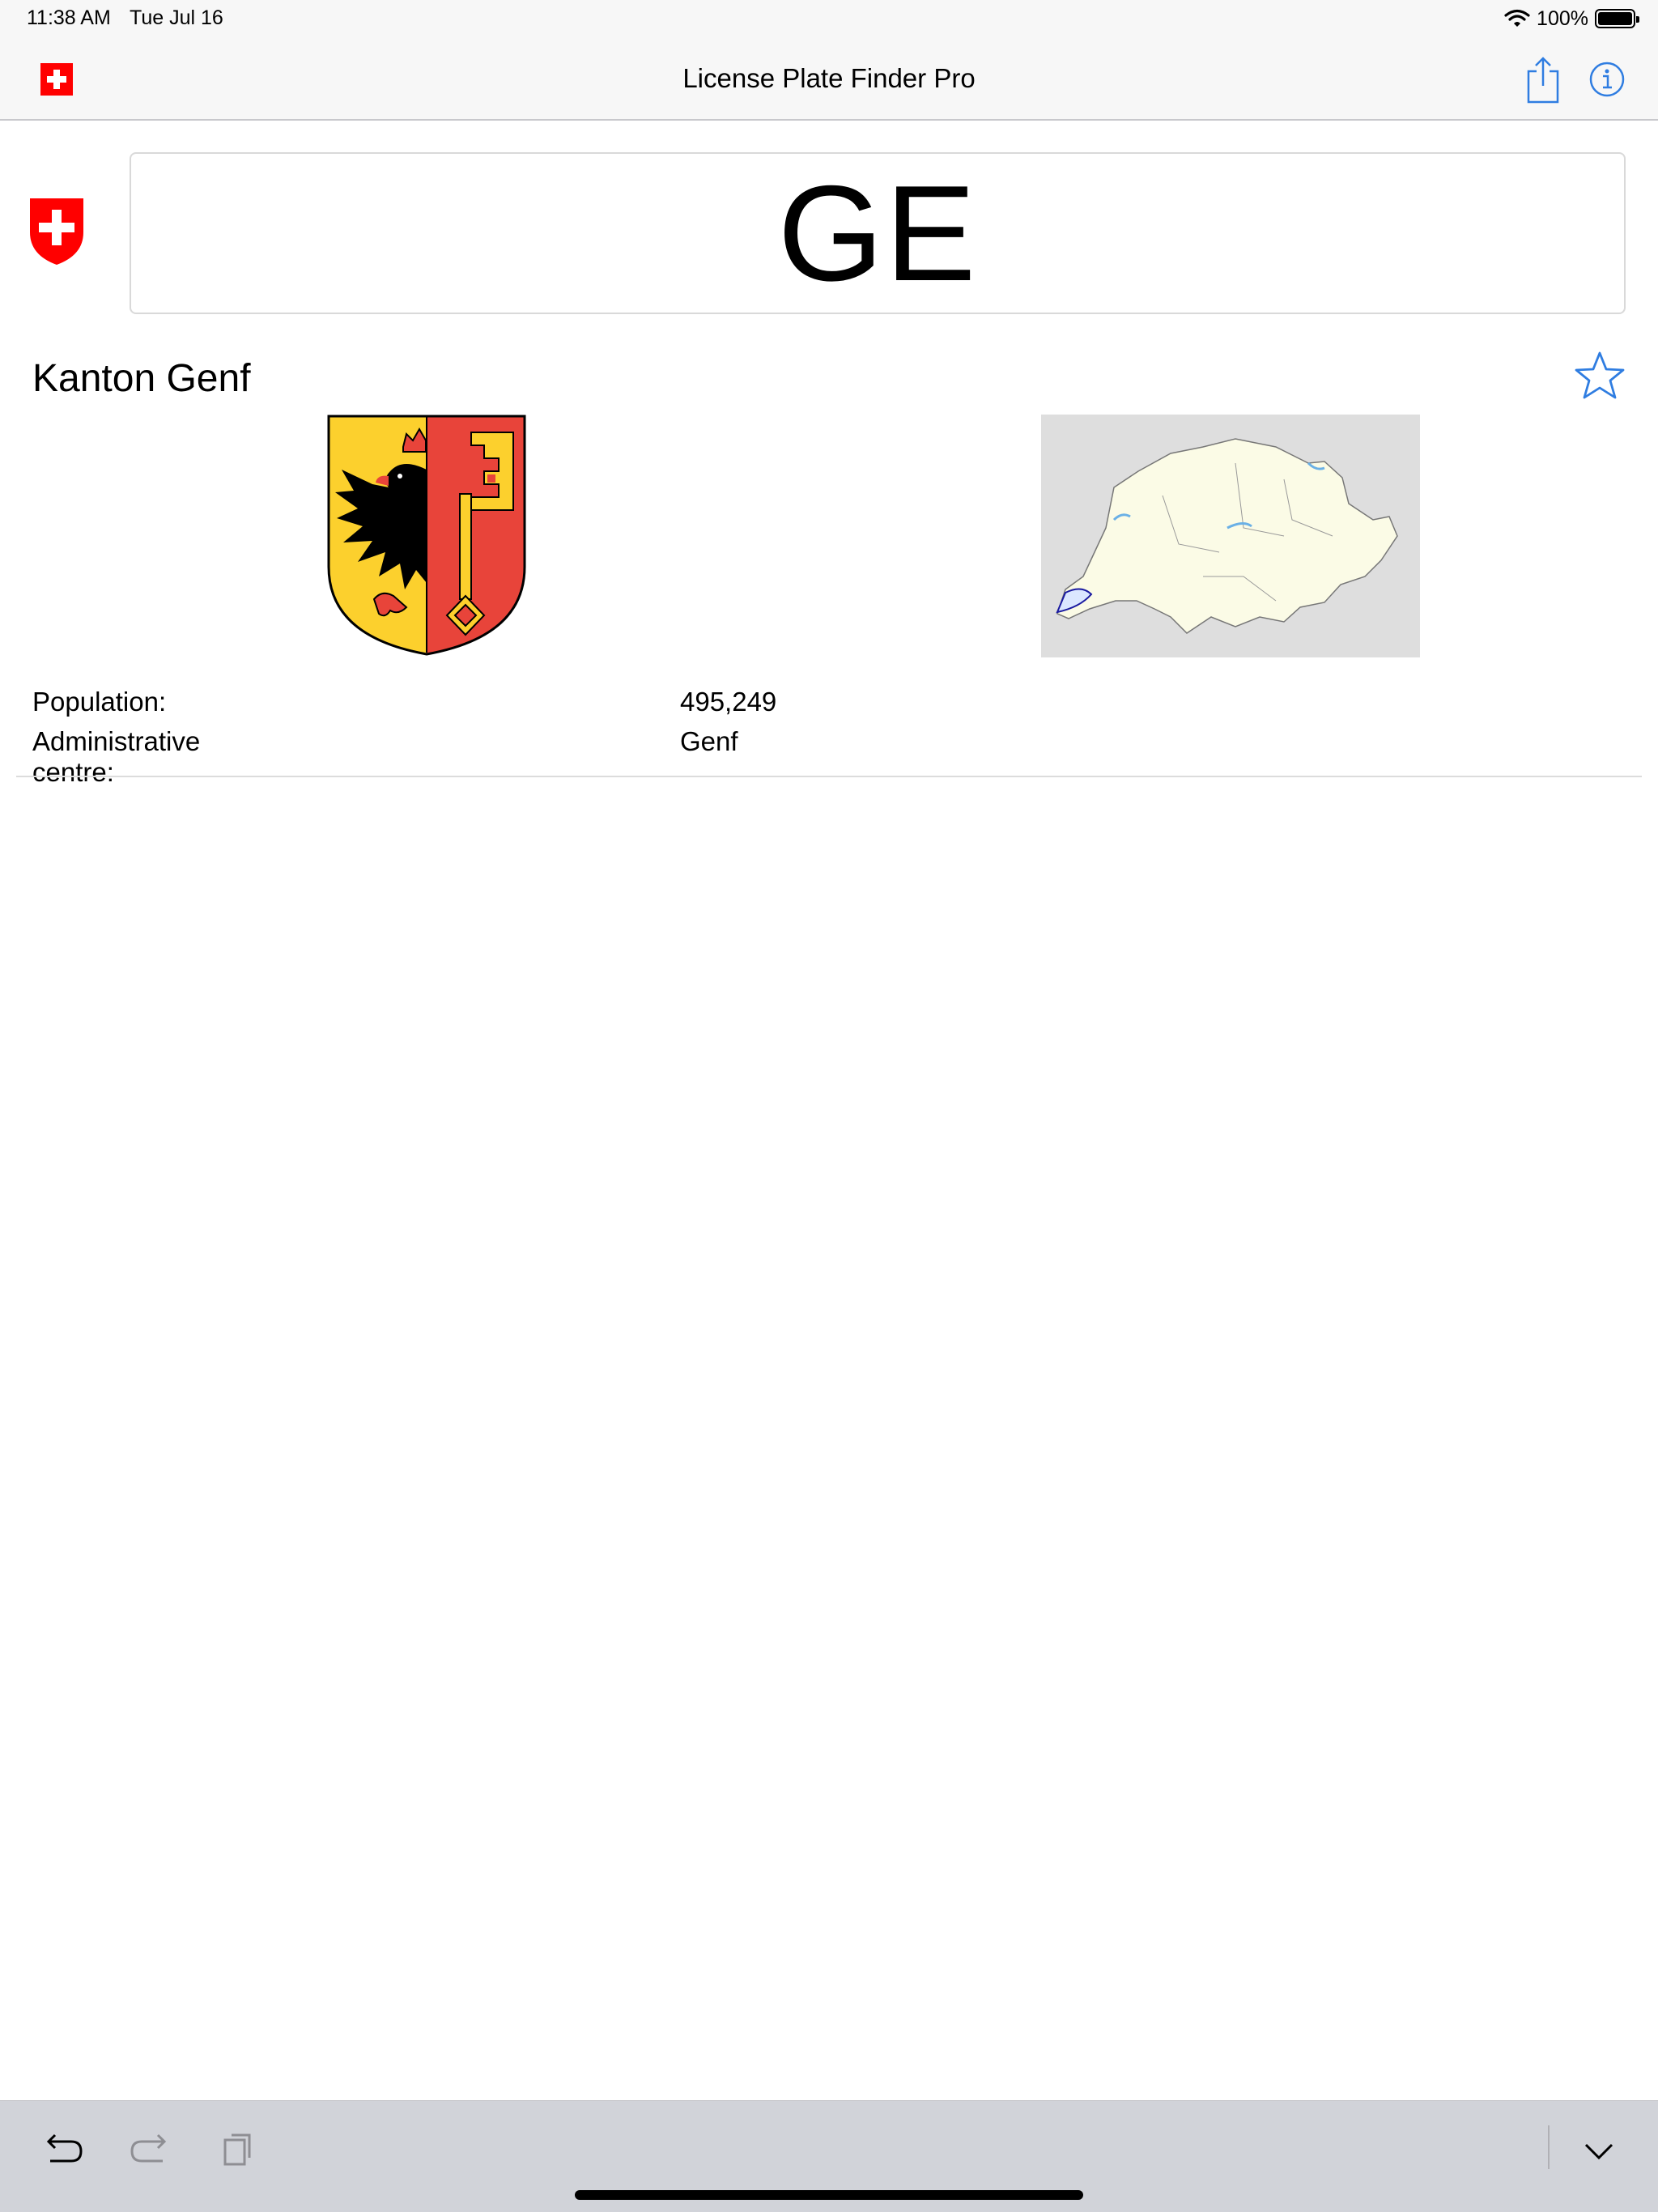 This screenshot has height=2212, width=1658. What do you see at coordinates (1549, 2147) in the screenshot?
I see `toolbar-separator` at bounding box center [1549, 2147].